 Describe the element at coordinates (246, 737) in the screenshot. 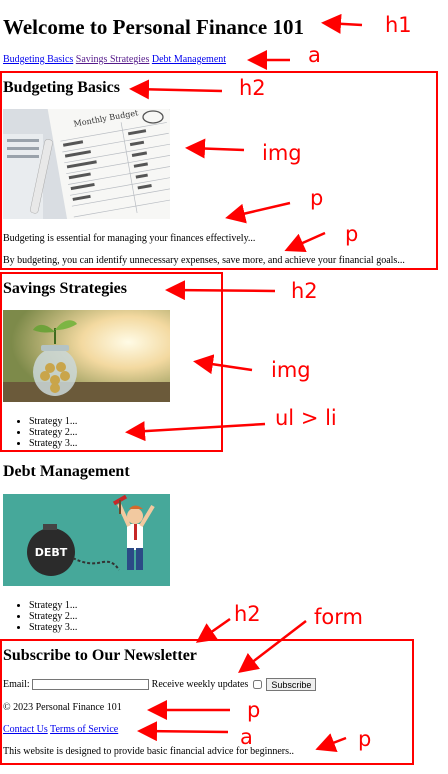

I see `annotation-label-a-footer: a` at that location.